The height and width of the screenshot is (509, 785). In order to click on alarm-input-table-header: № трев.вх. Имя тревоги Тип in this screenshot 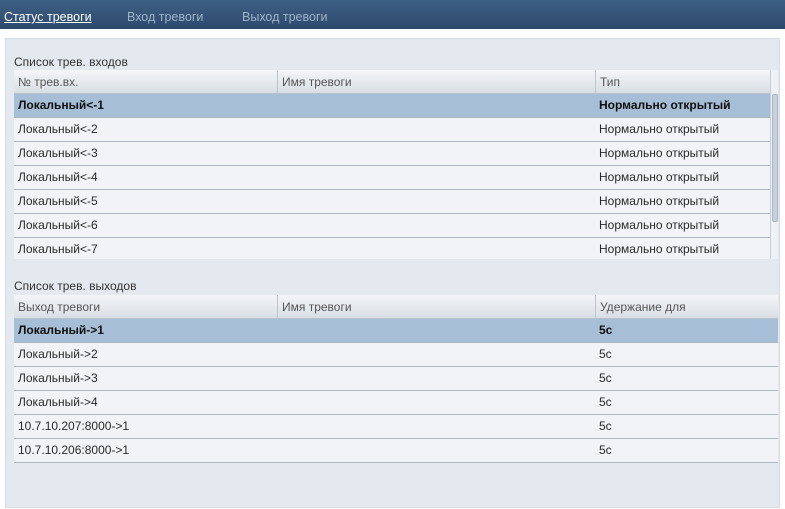, I will do `click(396, 82)`.